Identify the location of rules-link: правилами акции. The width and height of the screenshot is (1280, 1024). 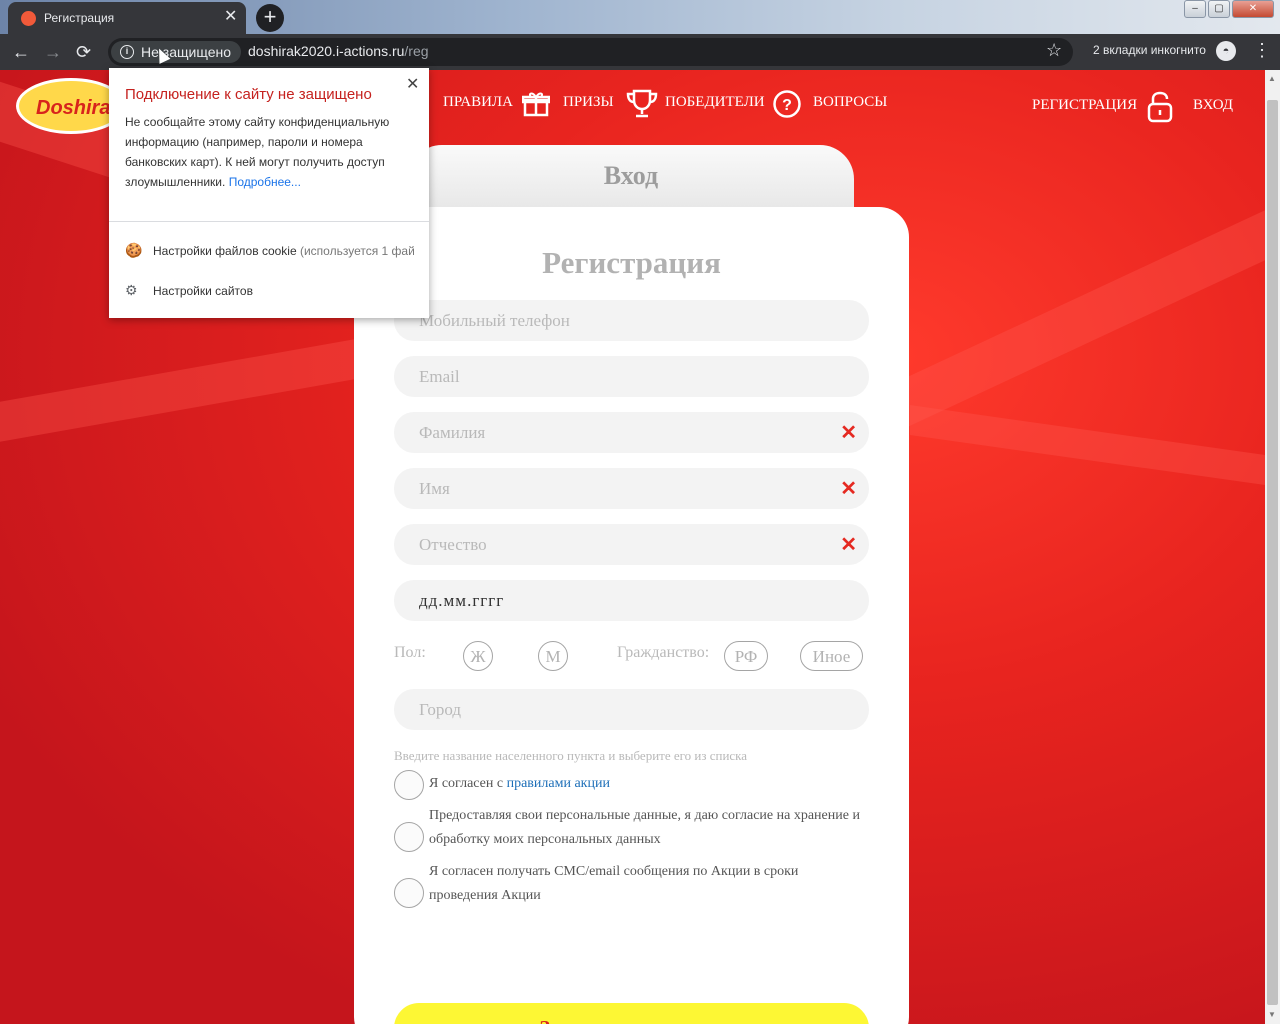
(558, 783).